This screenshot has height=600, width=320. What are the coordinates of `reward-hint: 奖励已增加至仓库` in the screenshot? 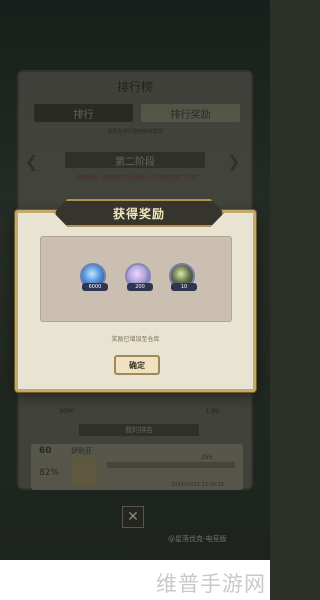 It's located at (135, 339).